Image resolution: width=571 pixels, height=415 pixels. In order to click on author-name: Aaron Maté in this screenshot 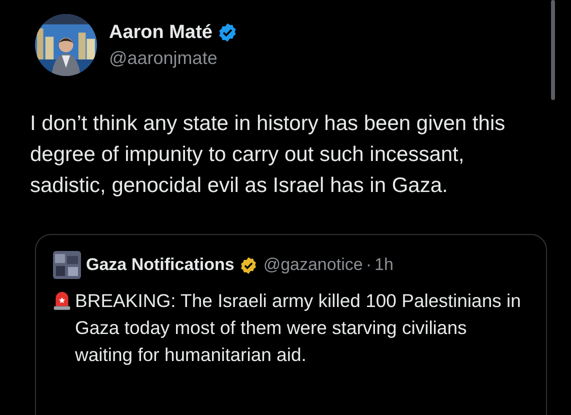, I will do `click(160, 33)`.